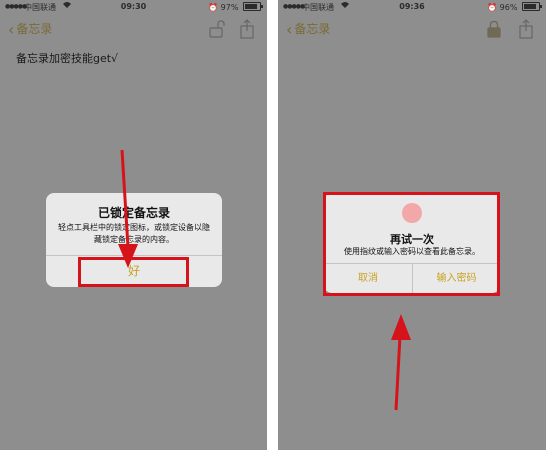 The image size is (546, 450). Describe the element at coordinates (412, 7) in the screenshot. I see `status-bar: ●●●●● 中国联通 09:36 ⏰ 96%` at that location.